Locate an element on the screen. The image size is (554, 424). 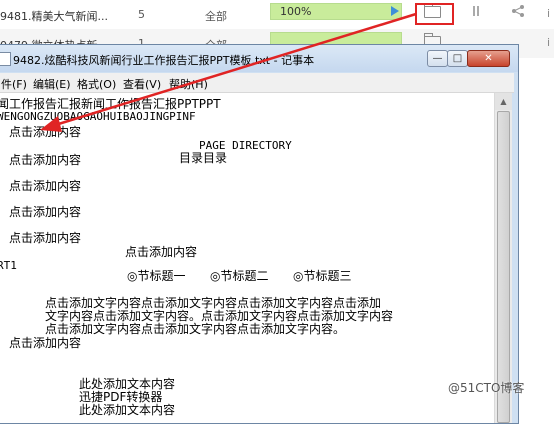
close-button: ✕ is located at coordinates (488, 58).